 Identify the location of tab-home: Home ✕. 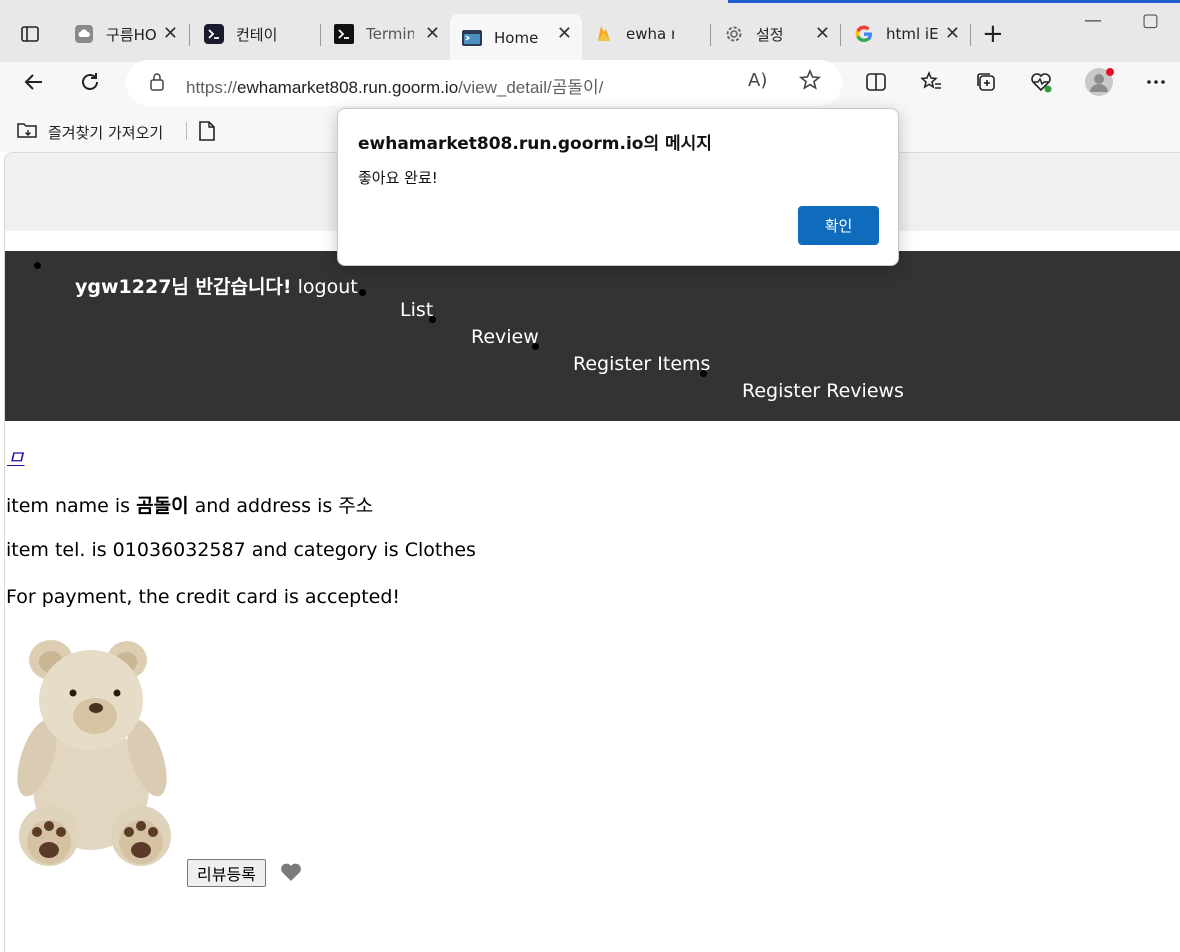
(516, 38).